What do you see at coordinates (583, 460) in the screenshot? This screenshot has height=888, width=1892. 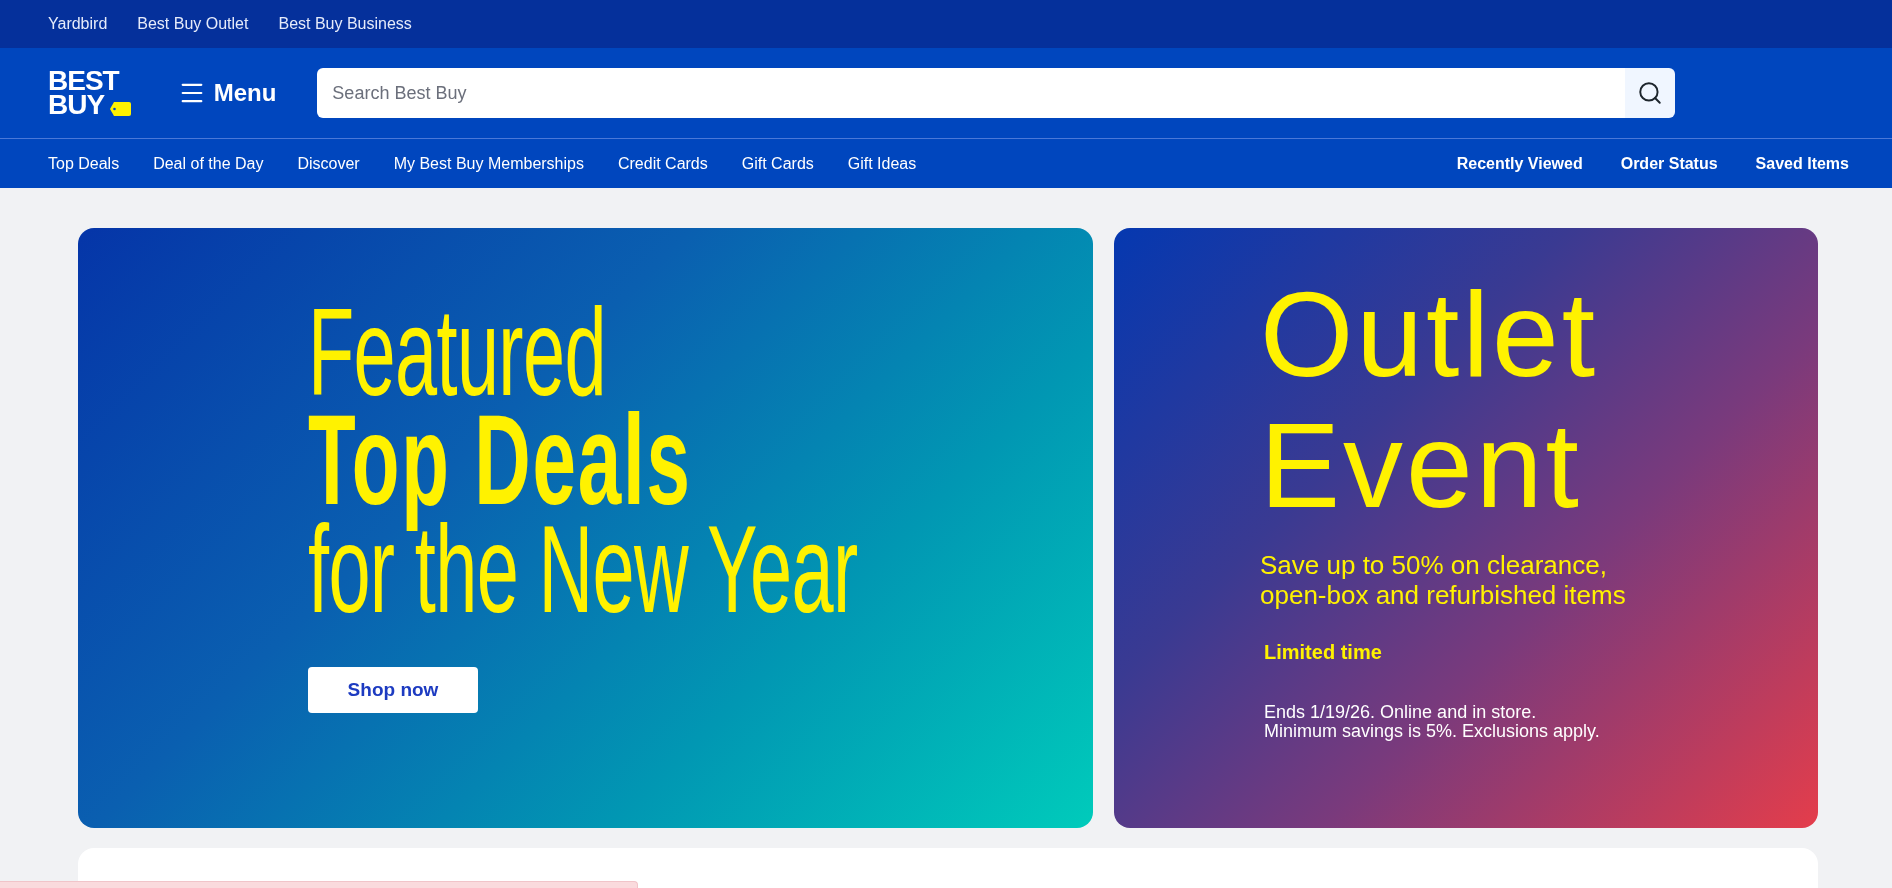 I see `headline: Featured Top Deals for the New Year` at bounding box center [583, 460].